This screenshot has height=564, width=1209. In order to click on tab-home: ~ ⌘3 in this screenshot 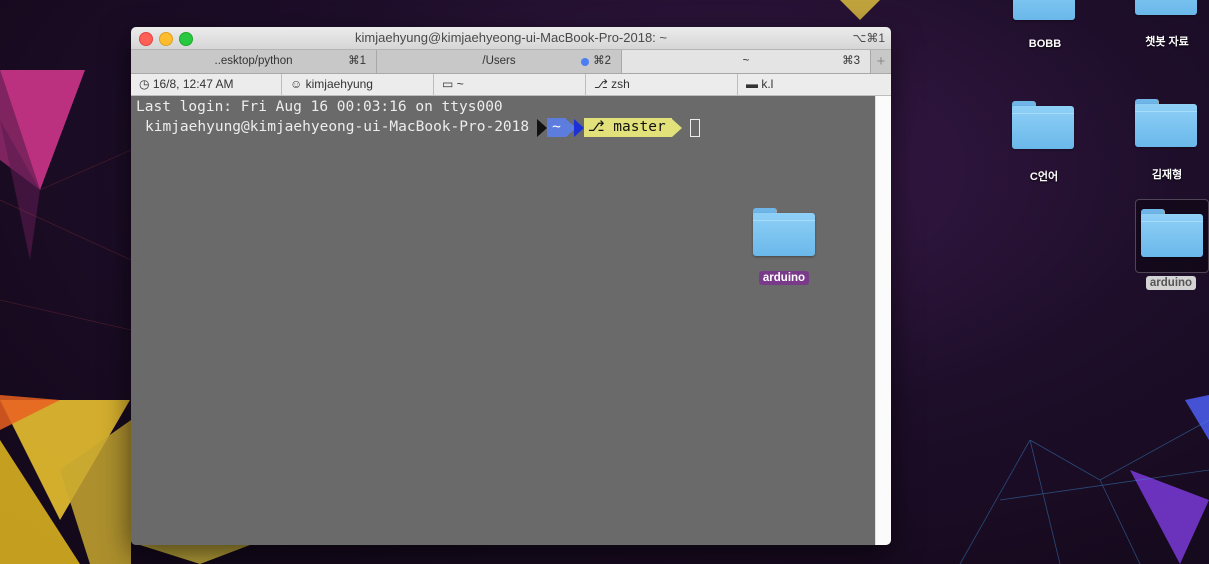, I will do `click(746, 61)`.